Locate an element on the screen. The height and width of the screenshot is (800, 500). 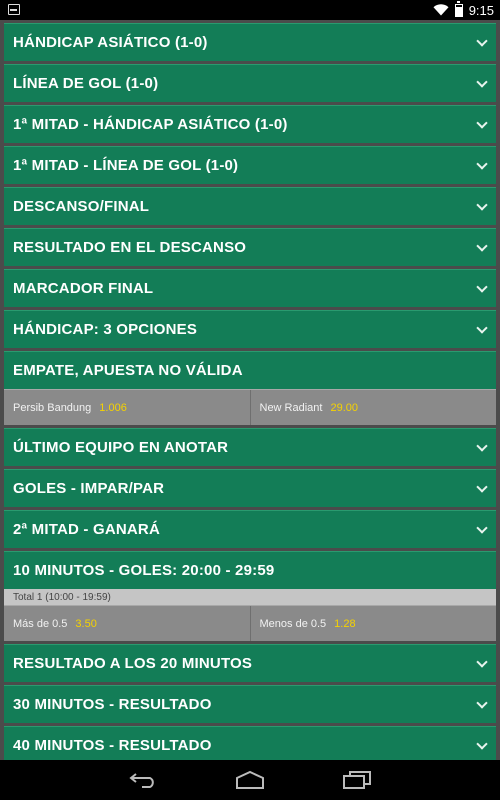
selection-price: 3.50 is located at coordinates (86, 623).